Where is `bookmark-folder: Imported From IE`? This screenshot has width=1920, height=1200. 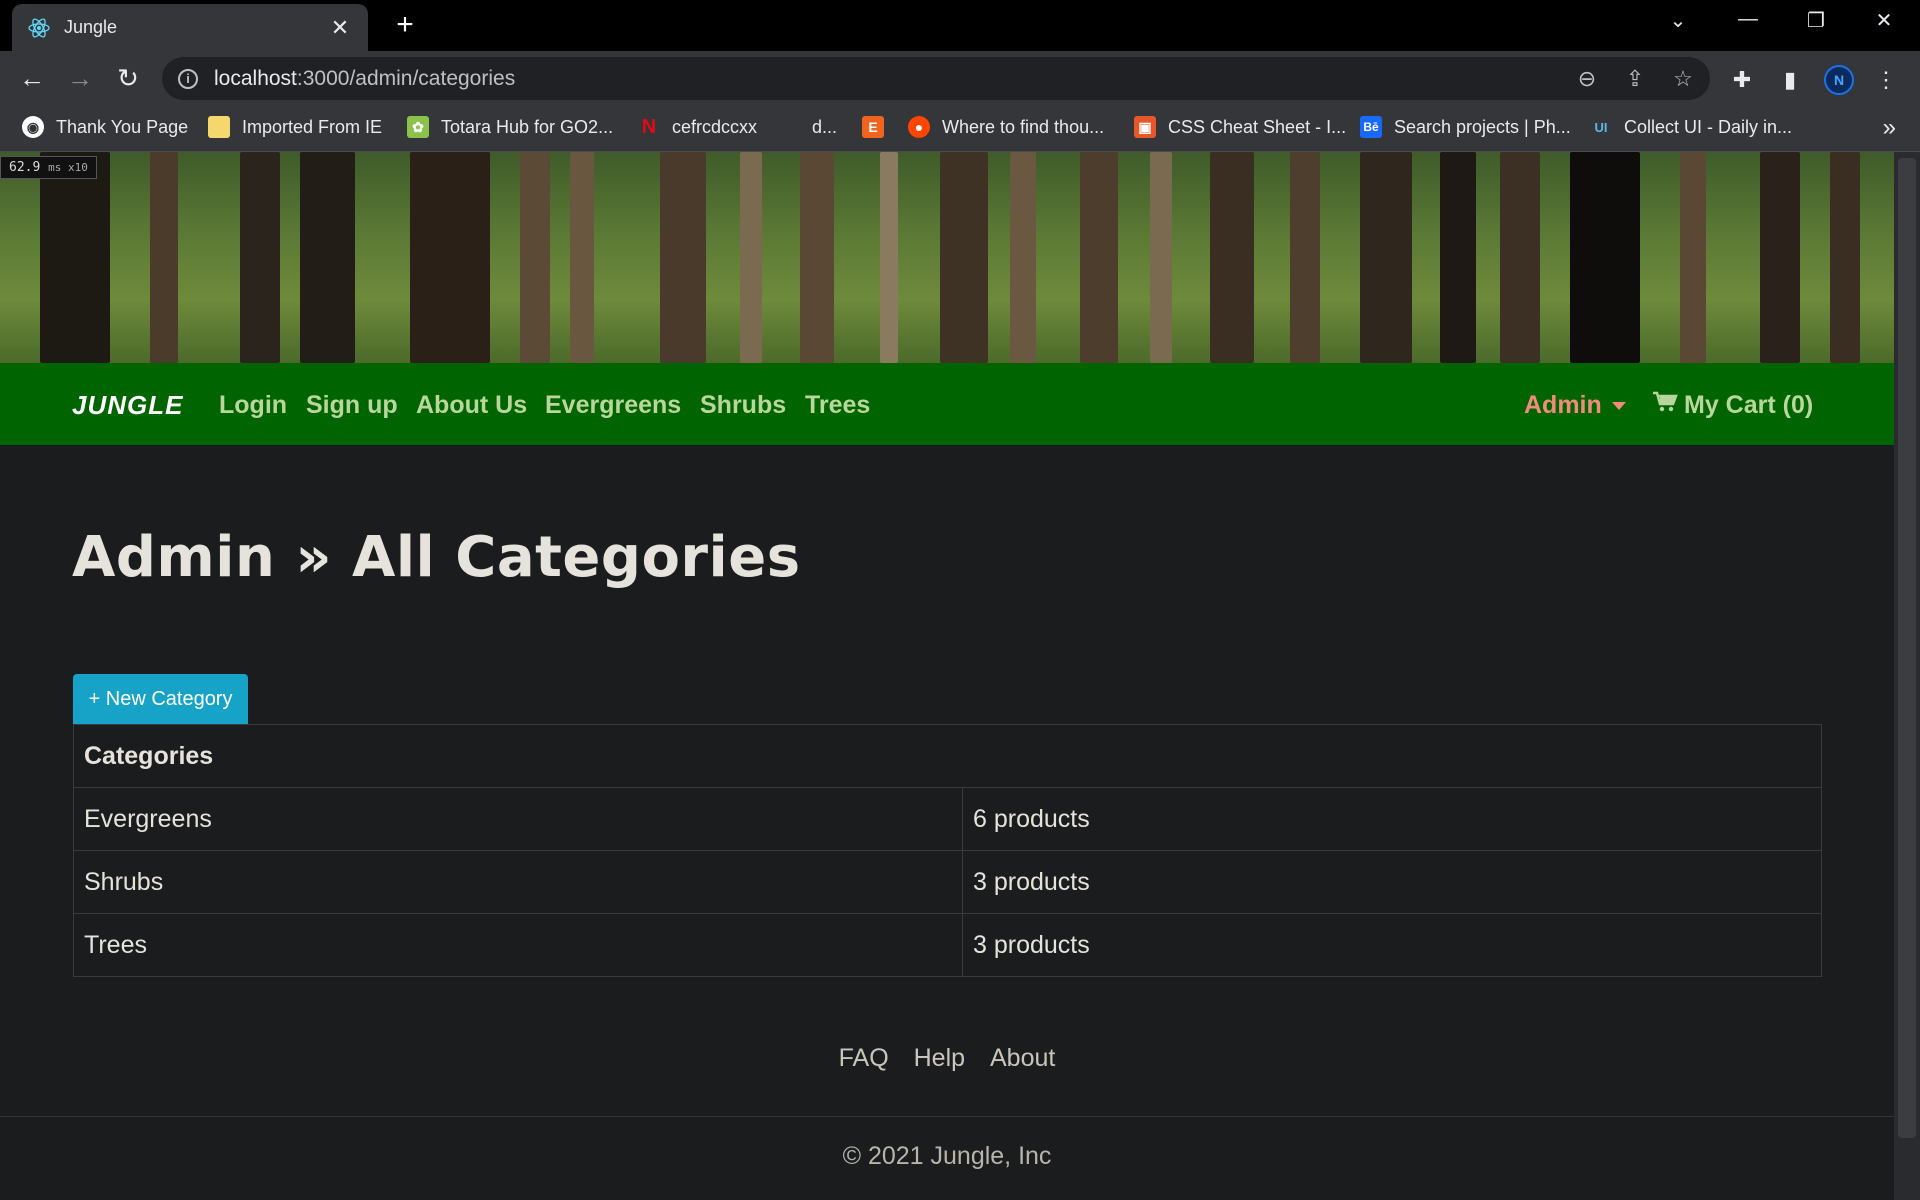 bookmark-folder: Imported From IE is located at coordinates (295, 127).